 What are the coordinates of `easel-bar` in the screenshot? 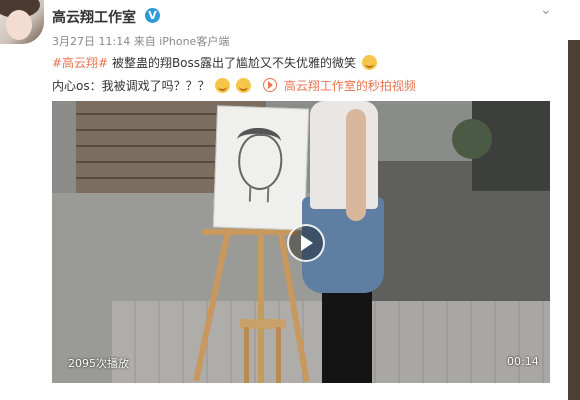 It's located at (250, 232).